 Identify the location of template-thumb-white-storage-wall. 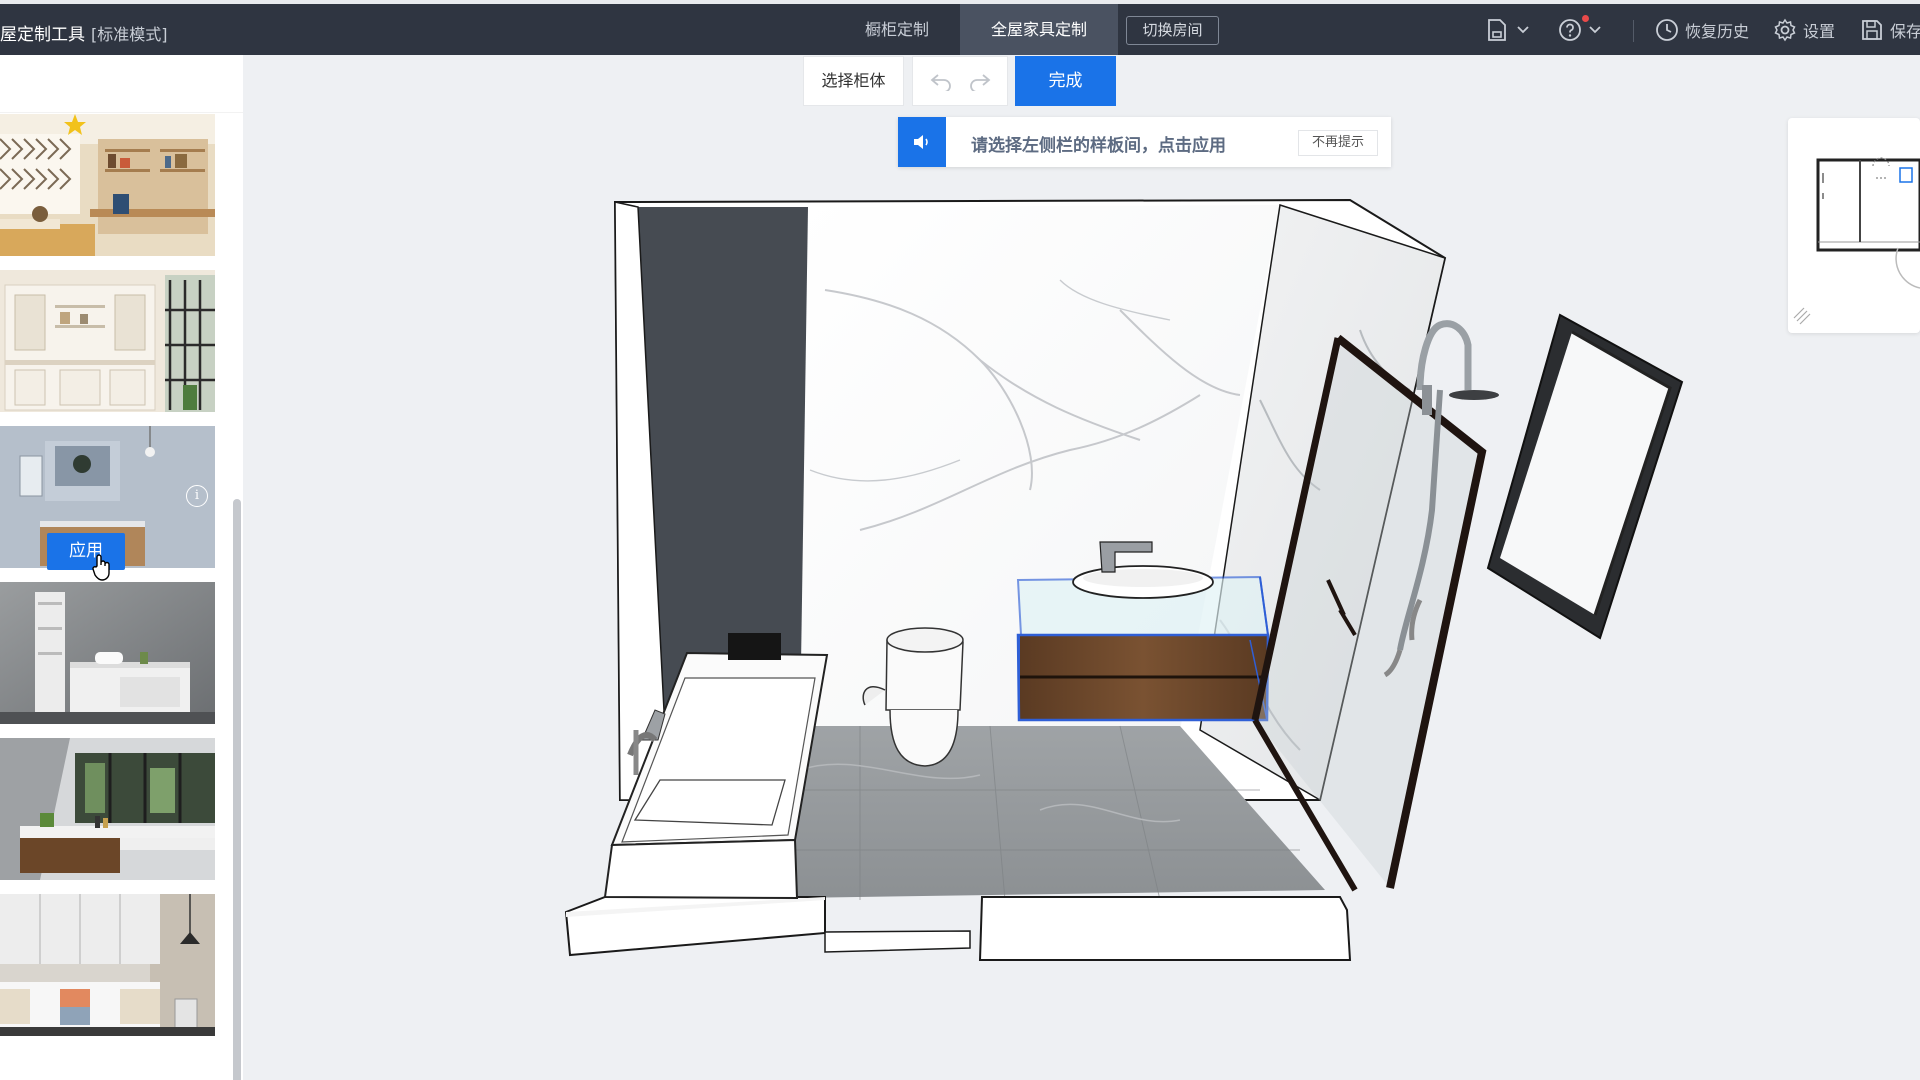
(107, 965).